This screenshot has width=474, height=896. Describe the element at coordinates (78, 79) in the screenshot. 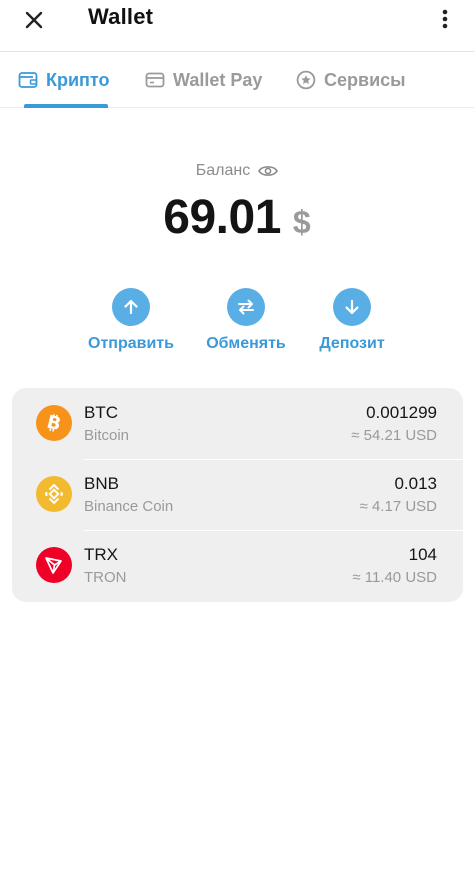

I see `tab-label: Крипто` at that location.